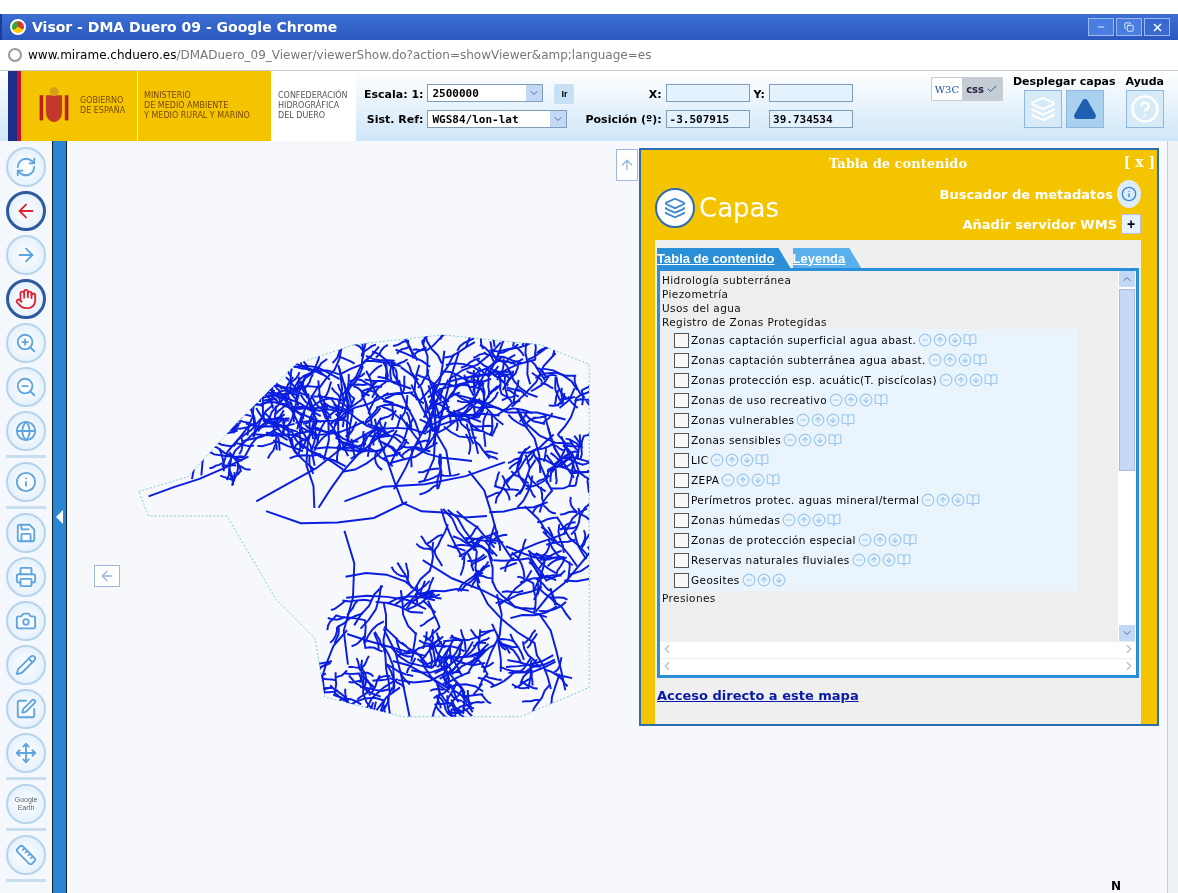 This screenshot has height=893, width=1178. What do you see at coordinates (26, 709) in the screenshot?
I see `pencil-square-button` at bounding box center [26, 709].